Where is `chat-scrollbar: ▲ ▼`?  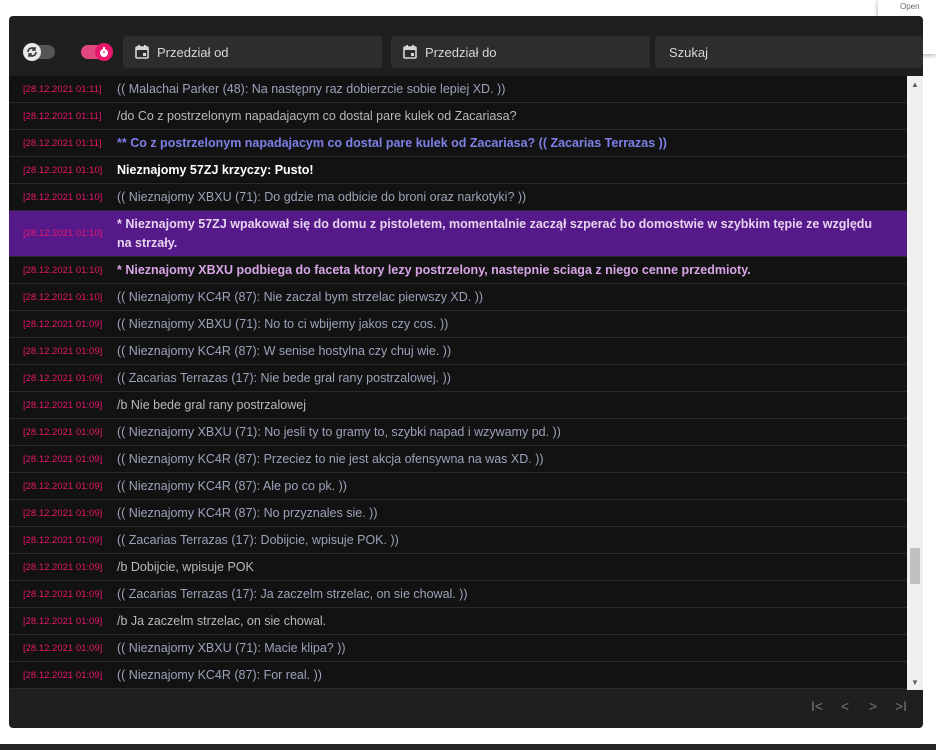 chat-scrollbar: ▲ ▼ is located at coordinates (915, 383).